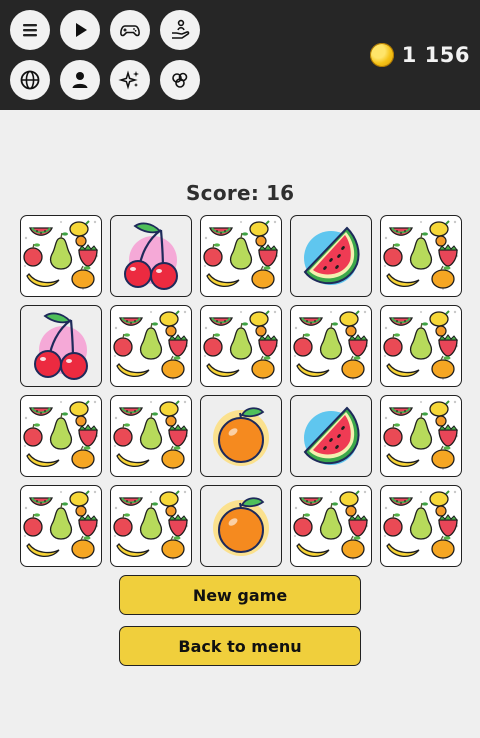 This screenshot has width=480, height=738. I want to click on effects-button, so click(130, 80).